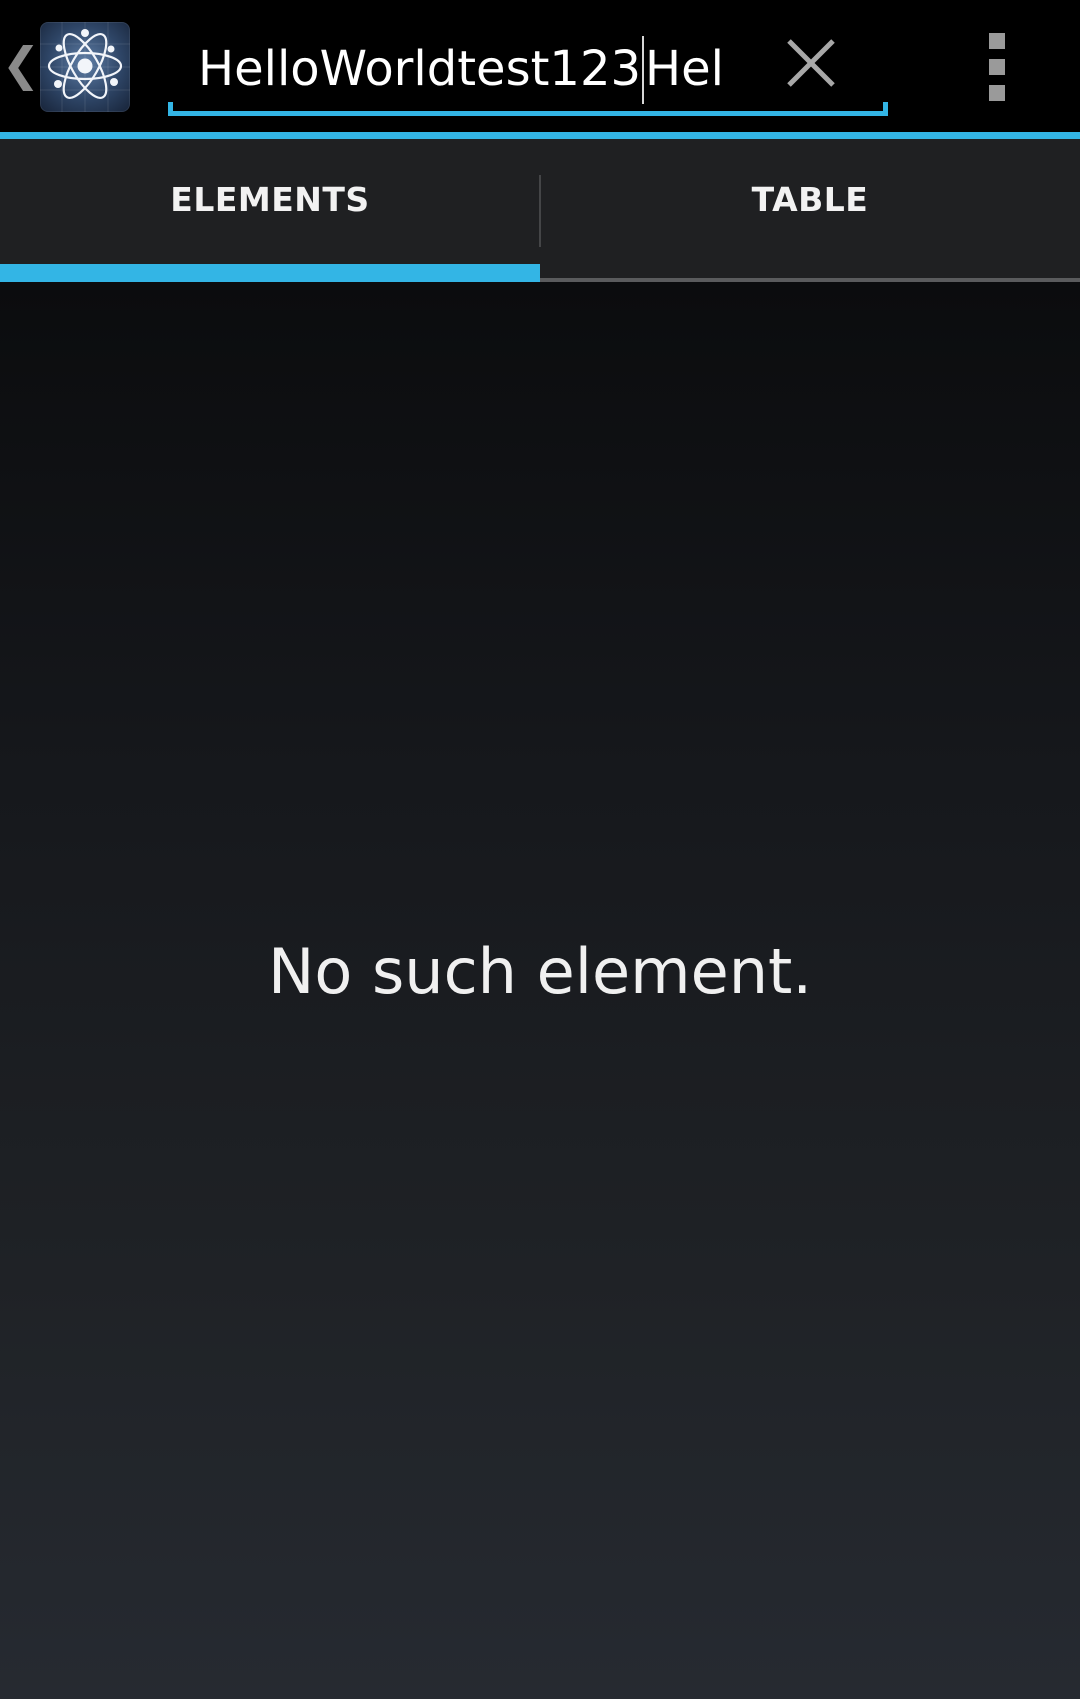  What do you see at coordinates (684, 69) in the screenshot?
I see `search-text-after-cursor: Hel` at bounding box center [684, 69].